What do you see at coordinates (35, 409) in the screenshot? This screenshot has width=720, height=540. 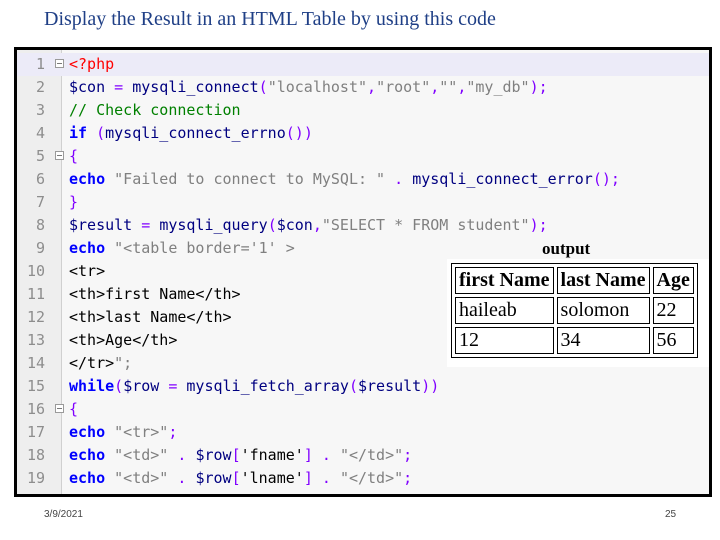 I see `line-number: 16` at bounding box center [35, 409].